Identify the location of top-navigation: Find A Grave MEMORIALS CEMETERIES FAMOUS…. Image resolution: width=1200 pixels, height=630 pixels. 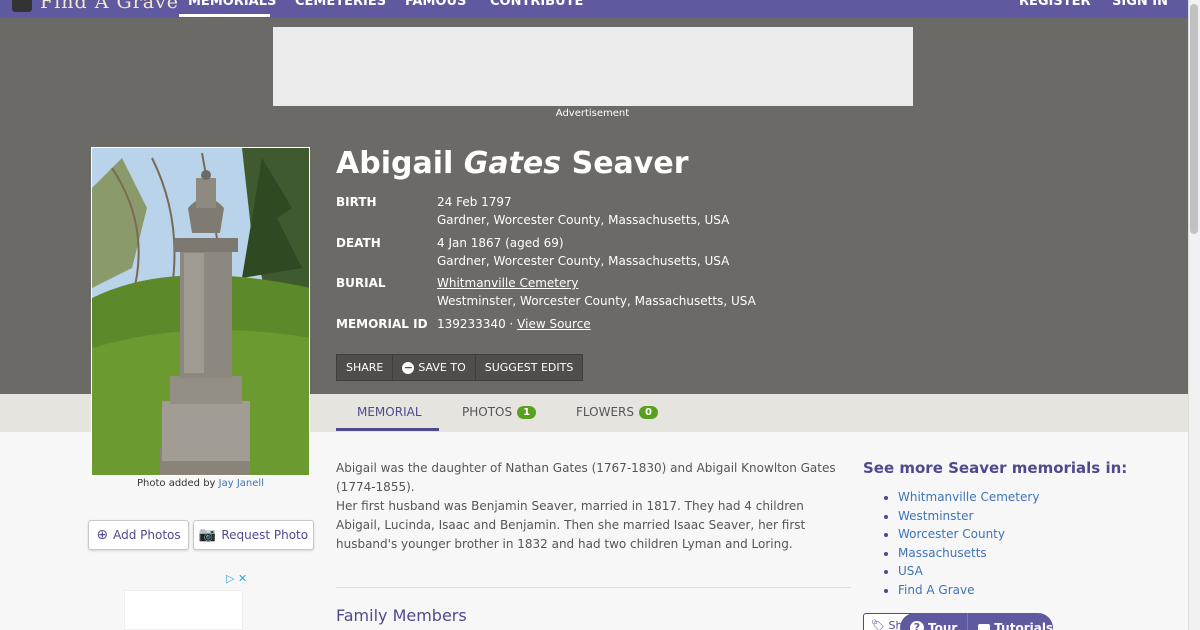
(594, 9).